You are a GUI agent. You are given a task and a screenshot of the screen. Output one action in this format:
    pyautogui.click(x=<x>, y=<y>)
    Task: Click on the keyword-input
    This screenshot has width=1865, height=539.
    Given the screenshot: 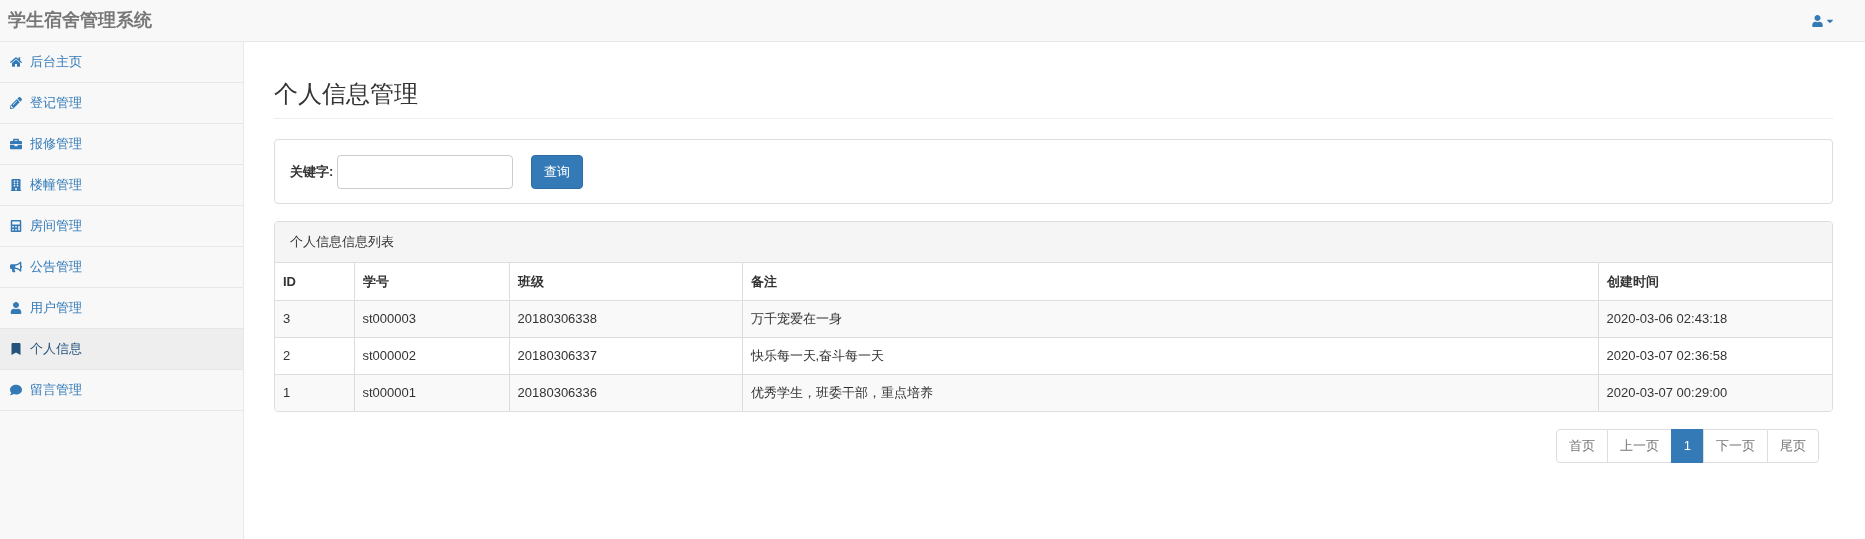 What is the action you would take?
    pyautogui.click(x=425, y=171)
    